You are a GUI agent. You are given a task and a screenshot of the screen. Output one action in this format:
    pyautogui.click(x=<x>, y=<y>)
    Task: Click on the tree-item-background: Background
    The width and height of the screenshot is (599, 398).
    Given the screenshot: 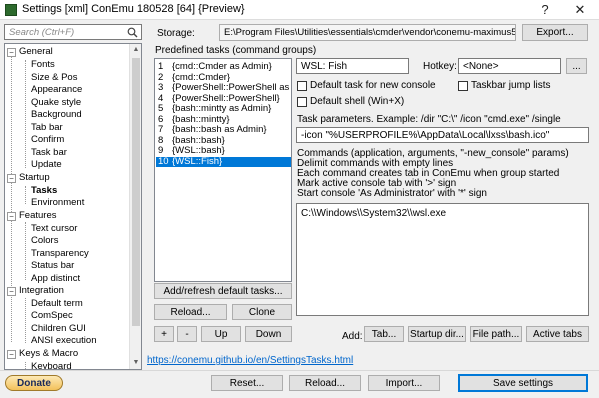 What is the action you would take?
    pyautogui.click(x=56, y=115)
    